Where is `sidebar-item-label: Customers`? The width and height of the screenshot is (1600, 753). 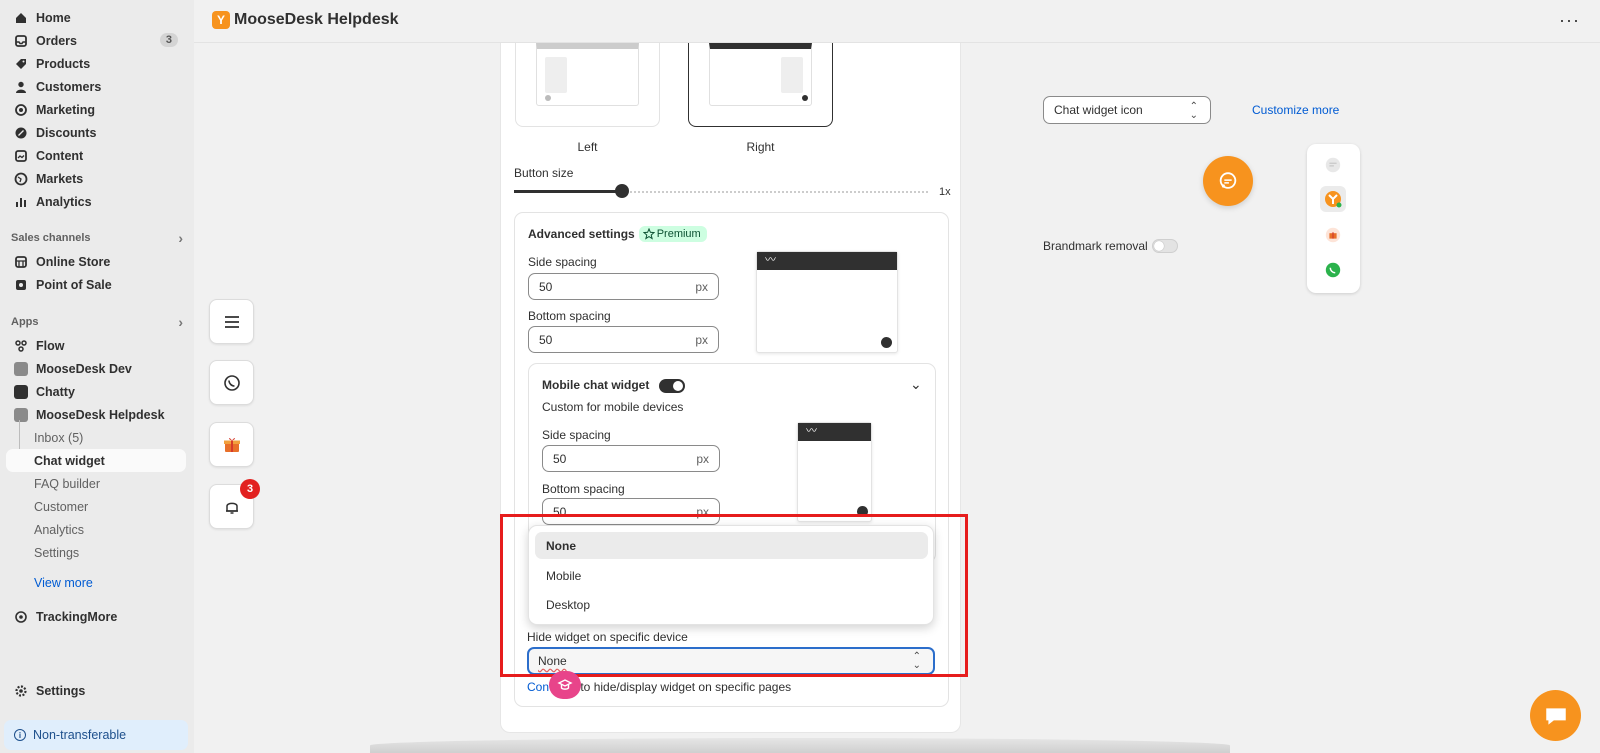 sidebar-item-label: Customers is located at coordinates (69, 86).